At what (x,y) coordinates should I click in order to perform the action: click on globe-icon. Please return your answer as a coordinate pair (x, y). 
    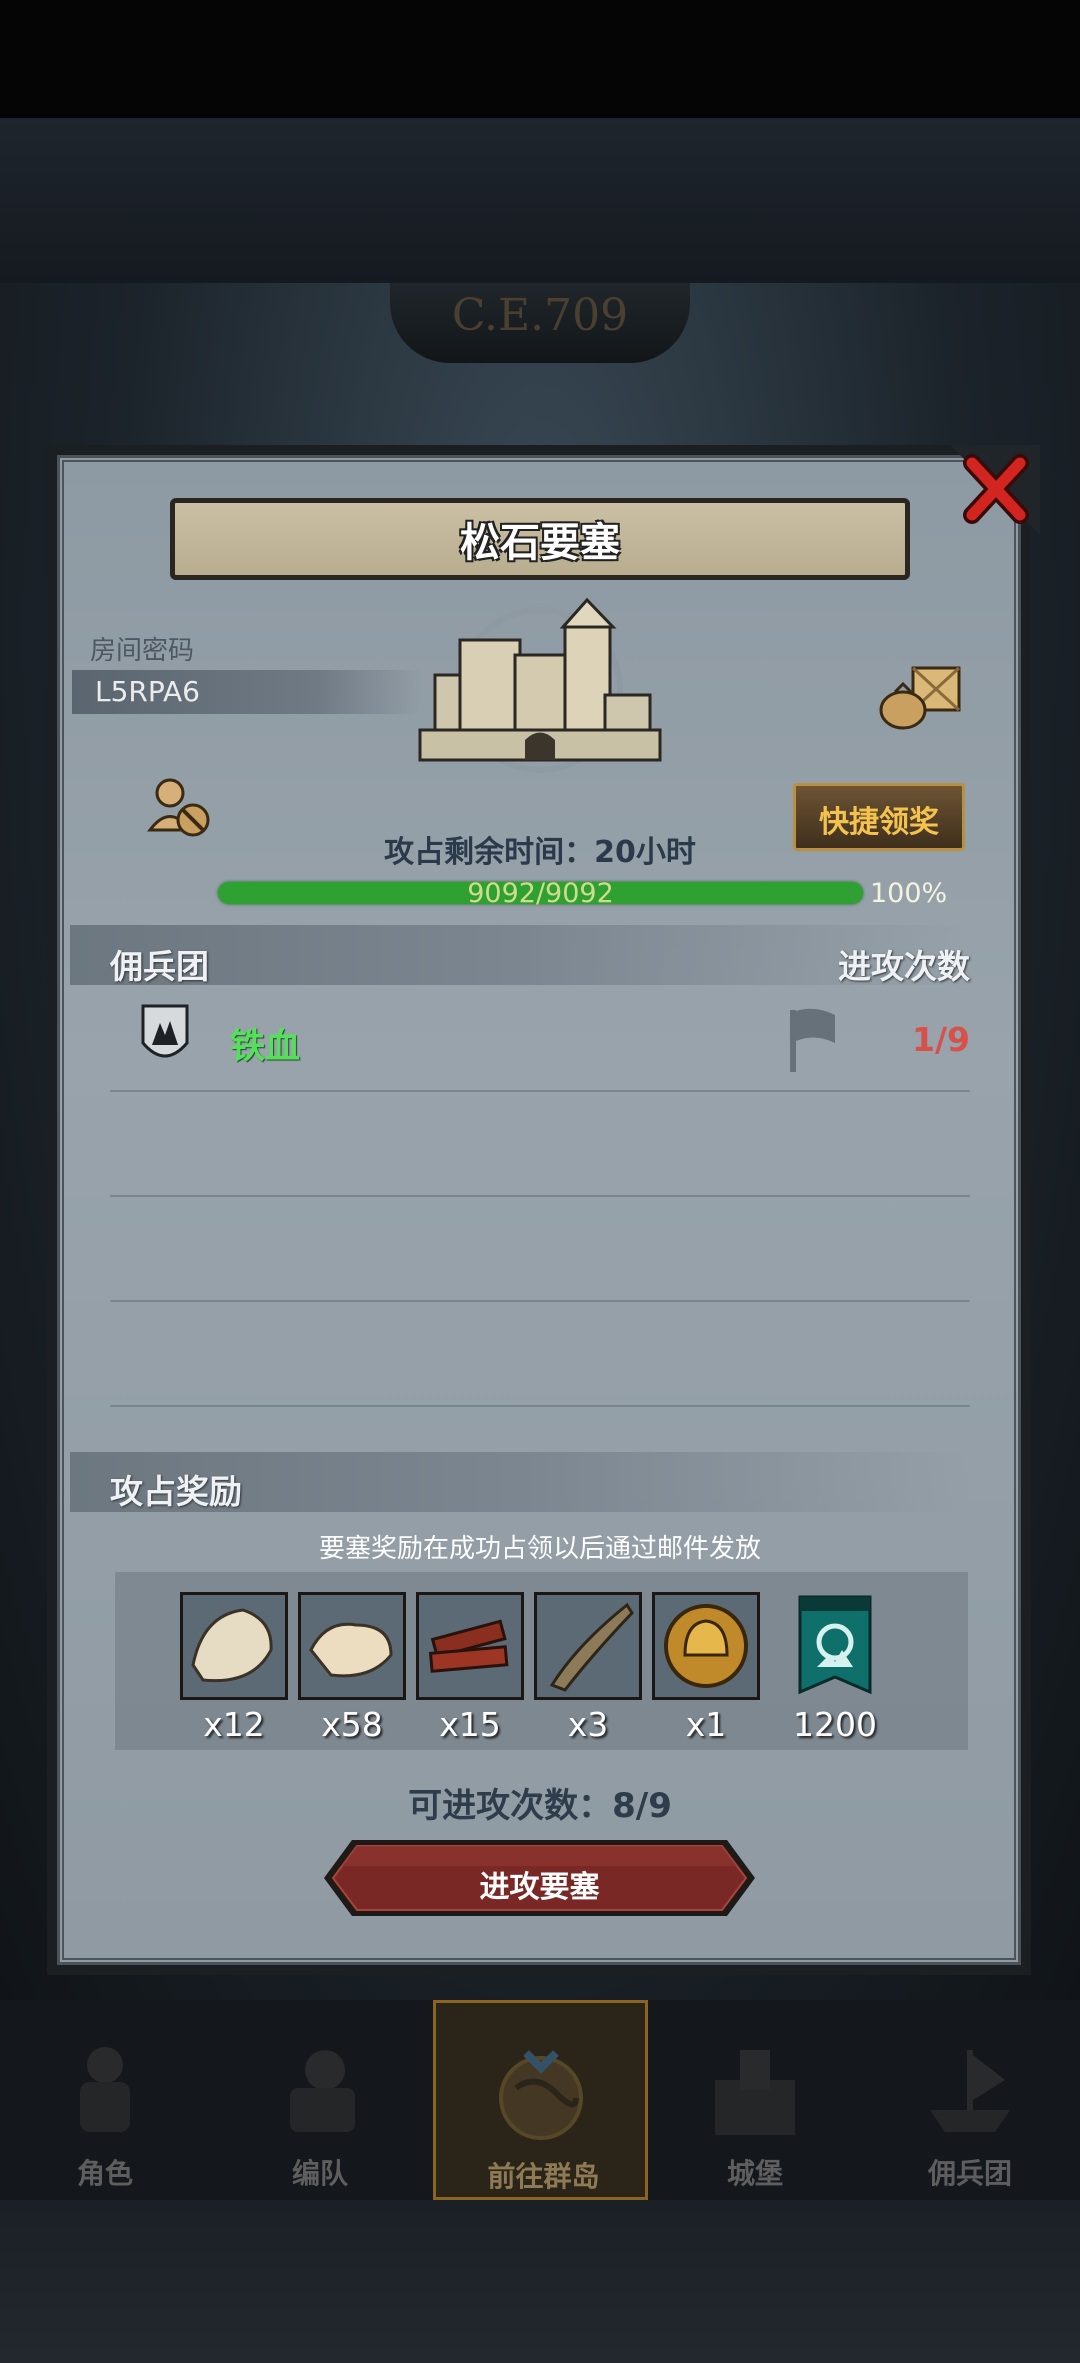
    Looking at the image, I should click on (541, 2095).